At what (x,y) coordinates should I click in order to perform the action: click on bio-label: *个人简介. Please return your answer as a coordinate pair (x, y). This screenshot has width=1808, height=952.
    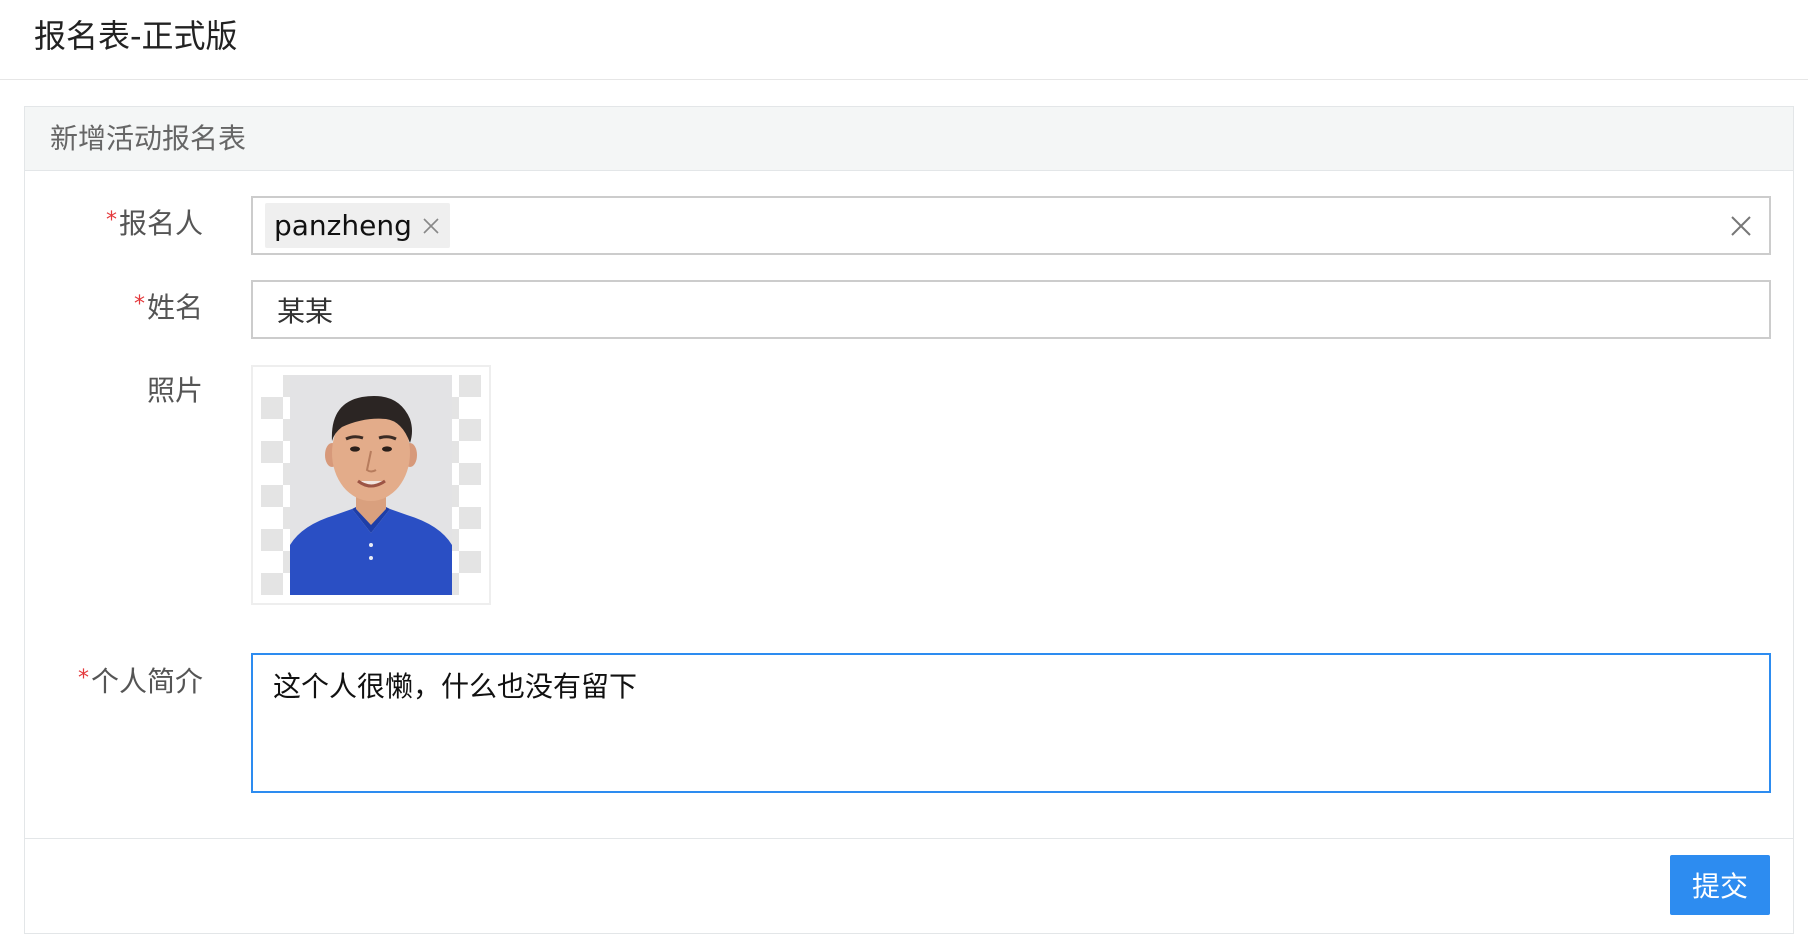
    Looking at the image, I should click on (140, 680).